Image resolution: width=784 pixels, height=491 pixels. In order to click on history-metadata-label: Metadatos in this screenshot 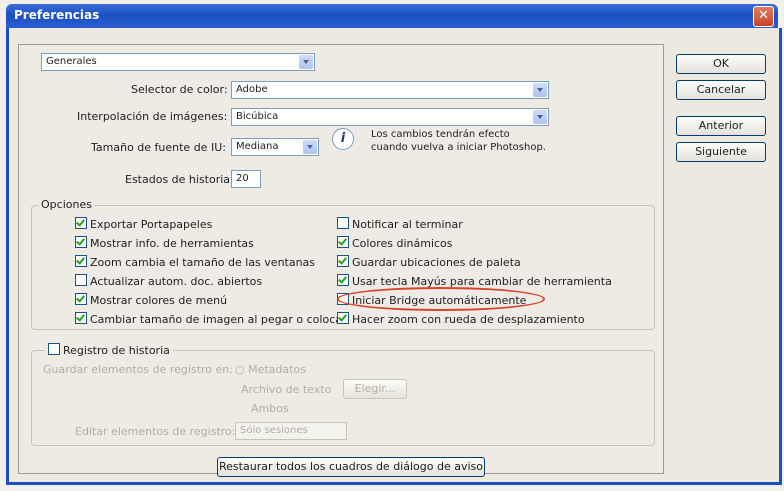, I will do `click(277, 369)`.